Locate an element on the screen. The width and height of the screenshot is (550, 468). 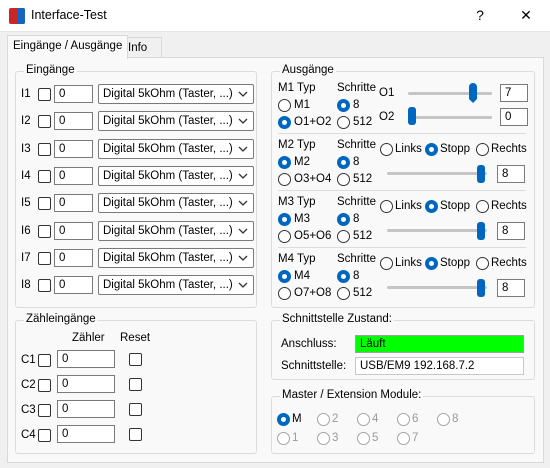
master-module-label: M is located at coordinates (297, 419).